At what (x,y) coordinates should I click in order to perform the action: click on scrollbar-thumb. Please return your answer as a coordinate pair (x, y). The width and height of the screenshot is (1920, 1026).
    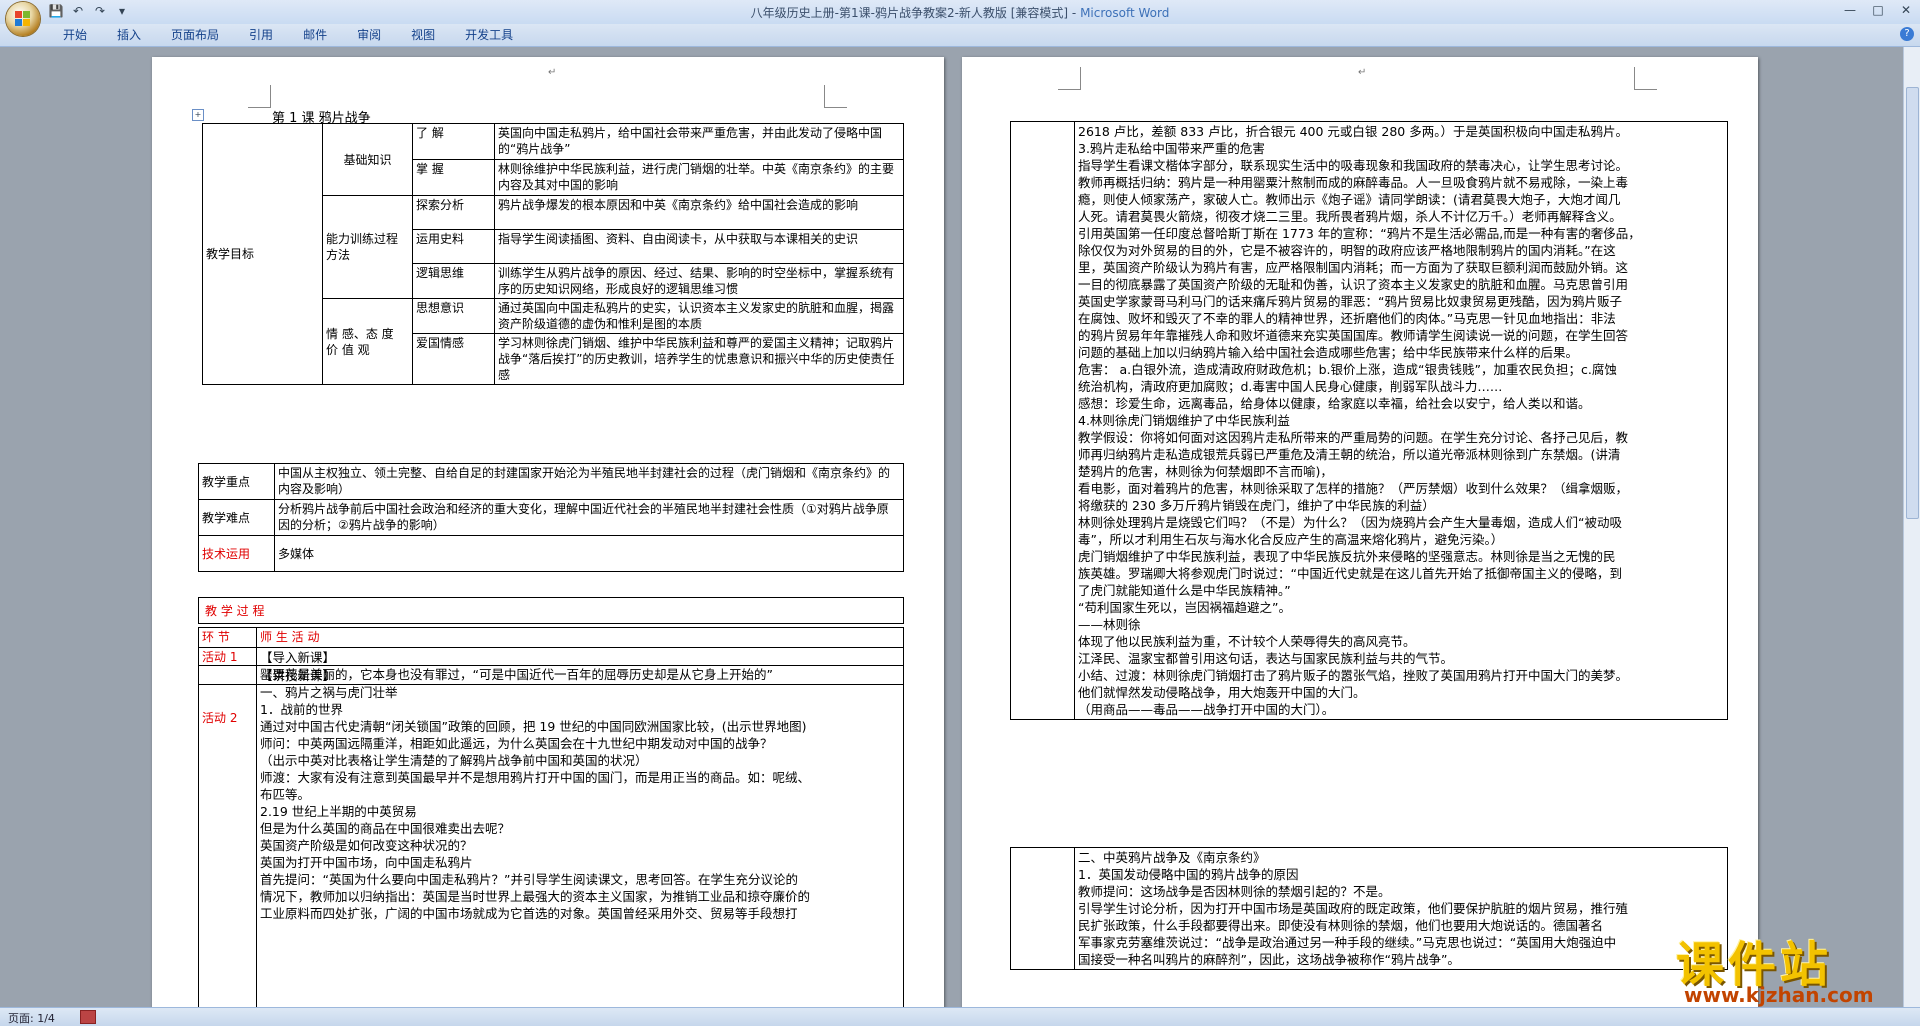
    Looking at the image, I should click on (1912, 303).